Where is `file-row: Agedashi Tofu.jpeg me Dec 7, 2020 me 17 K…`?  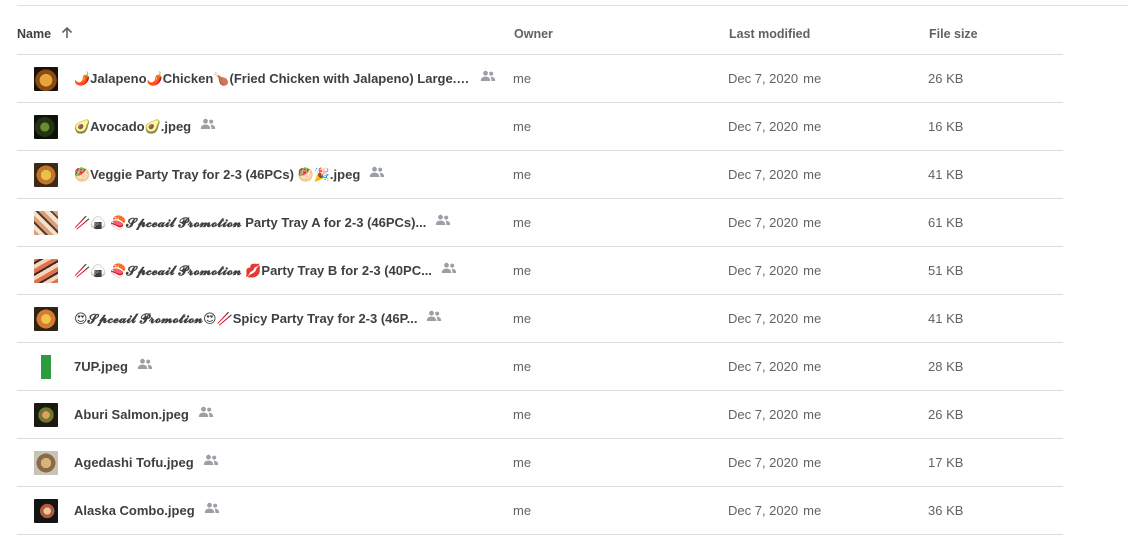
file-row: Agedashi Tofu.jpeg me Dec 7, 2020 me 17 K… is located at coordinates (540, 463).